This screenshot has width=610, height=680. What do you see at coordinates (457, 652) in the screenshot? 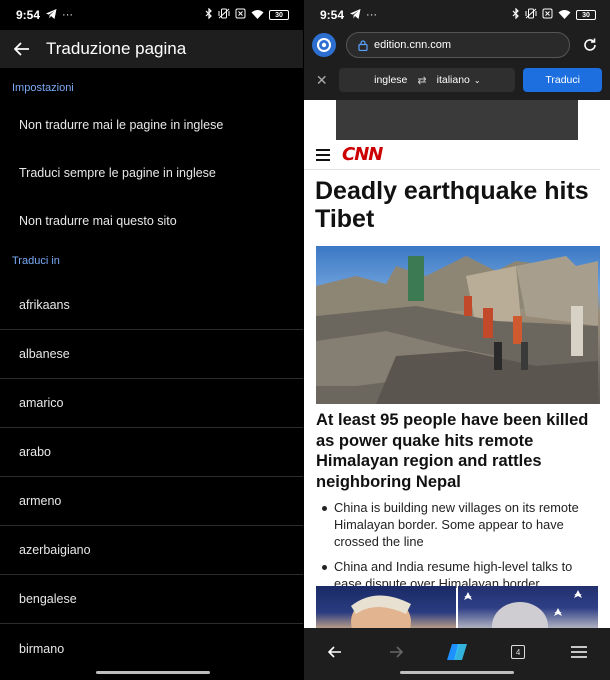
I see `copilot-icon` at bounding box center [457, 652].